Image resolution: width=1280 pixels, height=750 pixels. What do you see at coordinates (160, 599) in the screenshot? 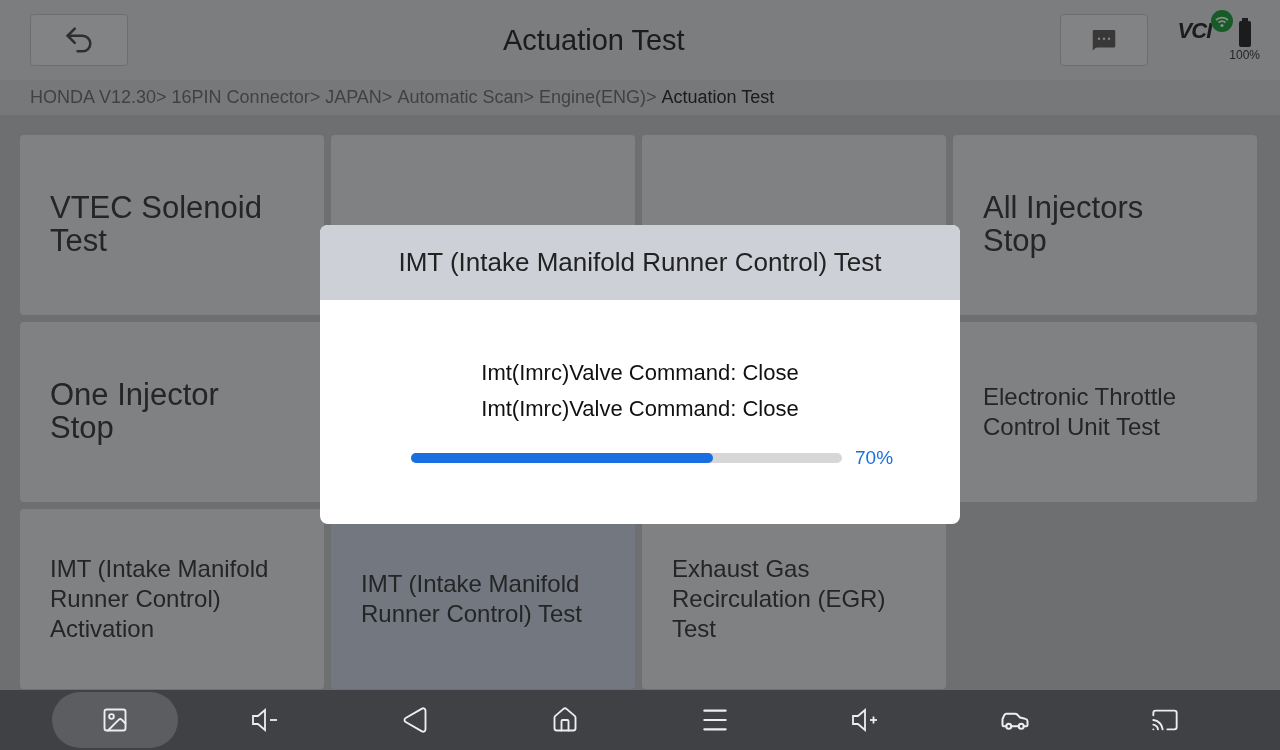
I see `tile-label: IMT (Intake Manifold Runner Control) Activation` at bounding box center [160, 599].